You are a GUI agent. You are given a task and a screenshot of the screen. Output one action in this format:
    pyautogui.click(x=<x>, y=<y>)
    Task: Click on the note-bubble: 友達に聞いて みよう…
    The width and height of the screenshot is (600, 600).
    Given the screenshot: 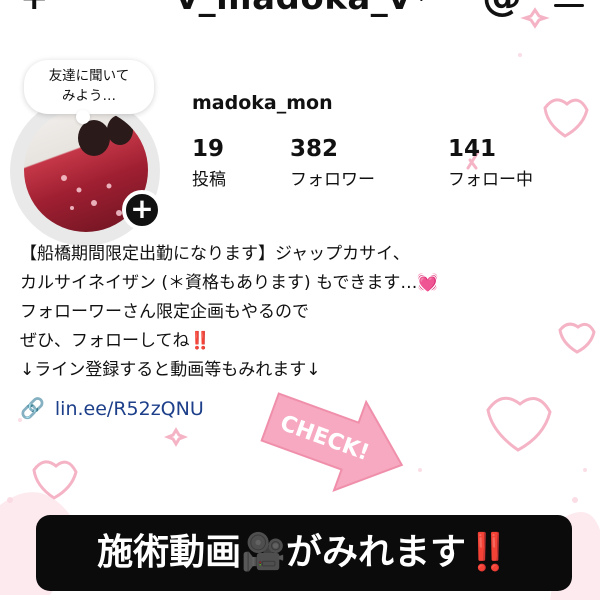 What is the action you would take?
    pyautogui.click(x=89, y=92)
    